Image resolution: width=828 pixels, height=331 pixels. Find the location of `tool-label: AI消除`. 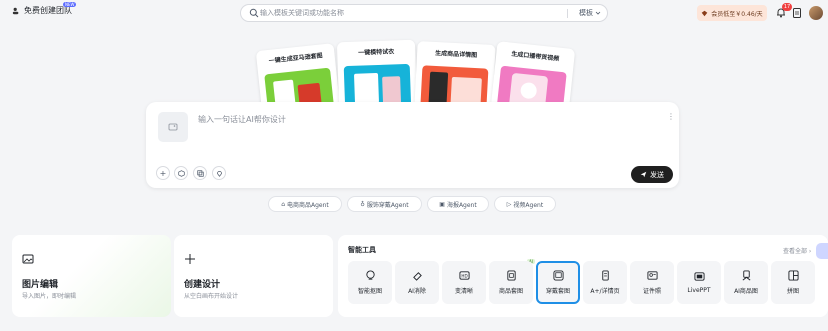

tool-label: AI消除 is located at coordinates (417, 291).